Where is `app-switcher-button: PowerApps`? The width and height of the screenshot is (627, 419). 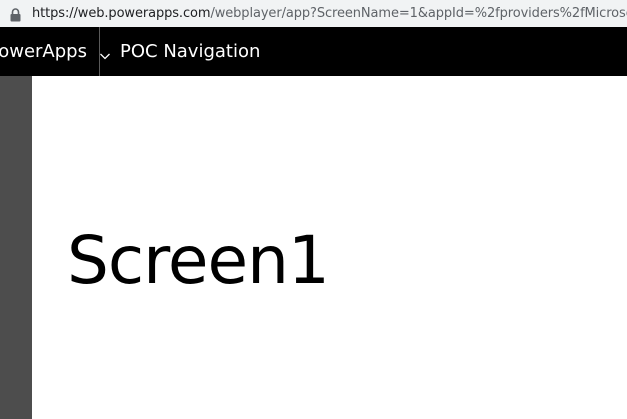
app-switcher-button: PowerApps is located at coordinates (55, 51).